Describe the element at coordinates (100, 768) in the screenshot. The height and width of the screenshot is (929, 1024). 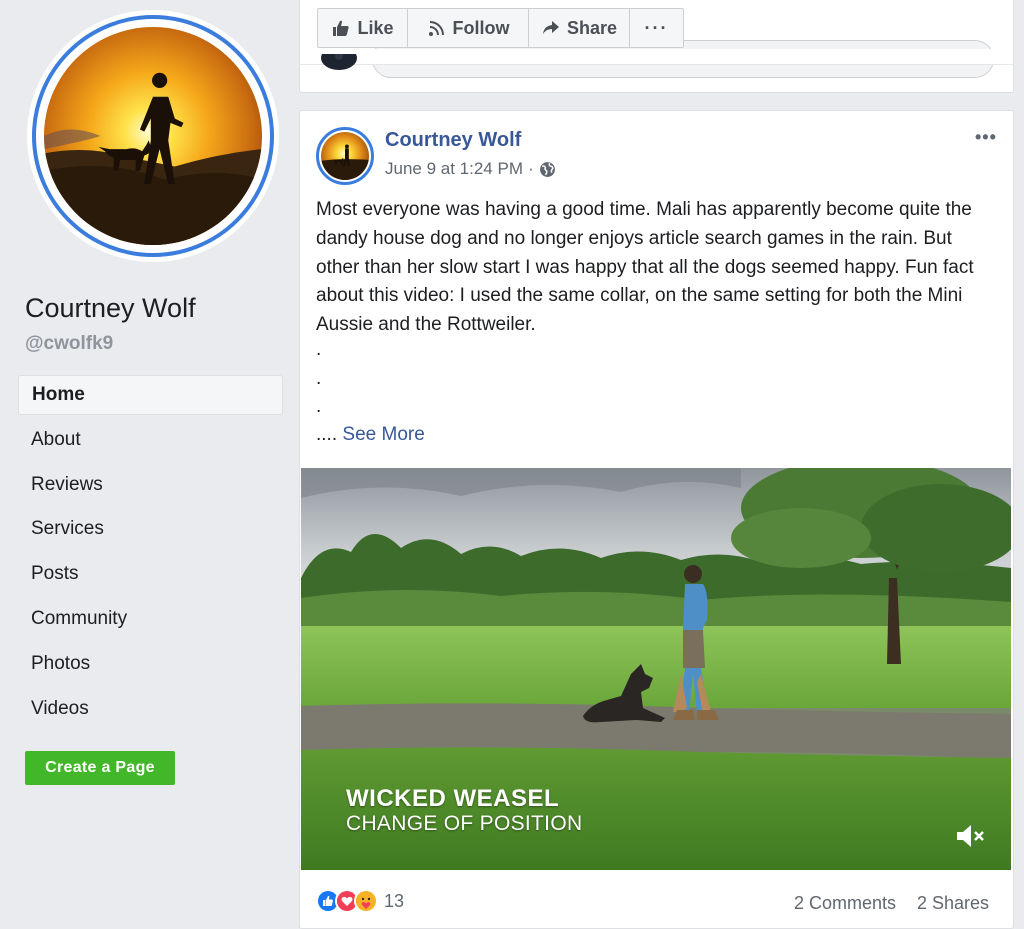
I see `create-page-button: Create a Page` at that location.